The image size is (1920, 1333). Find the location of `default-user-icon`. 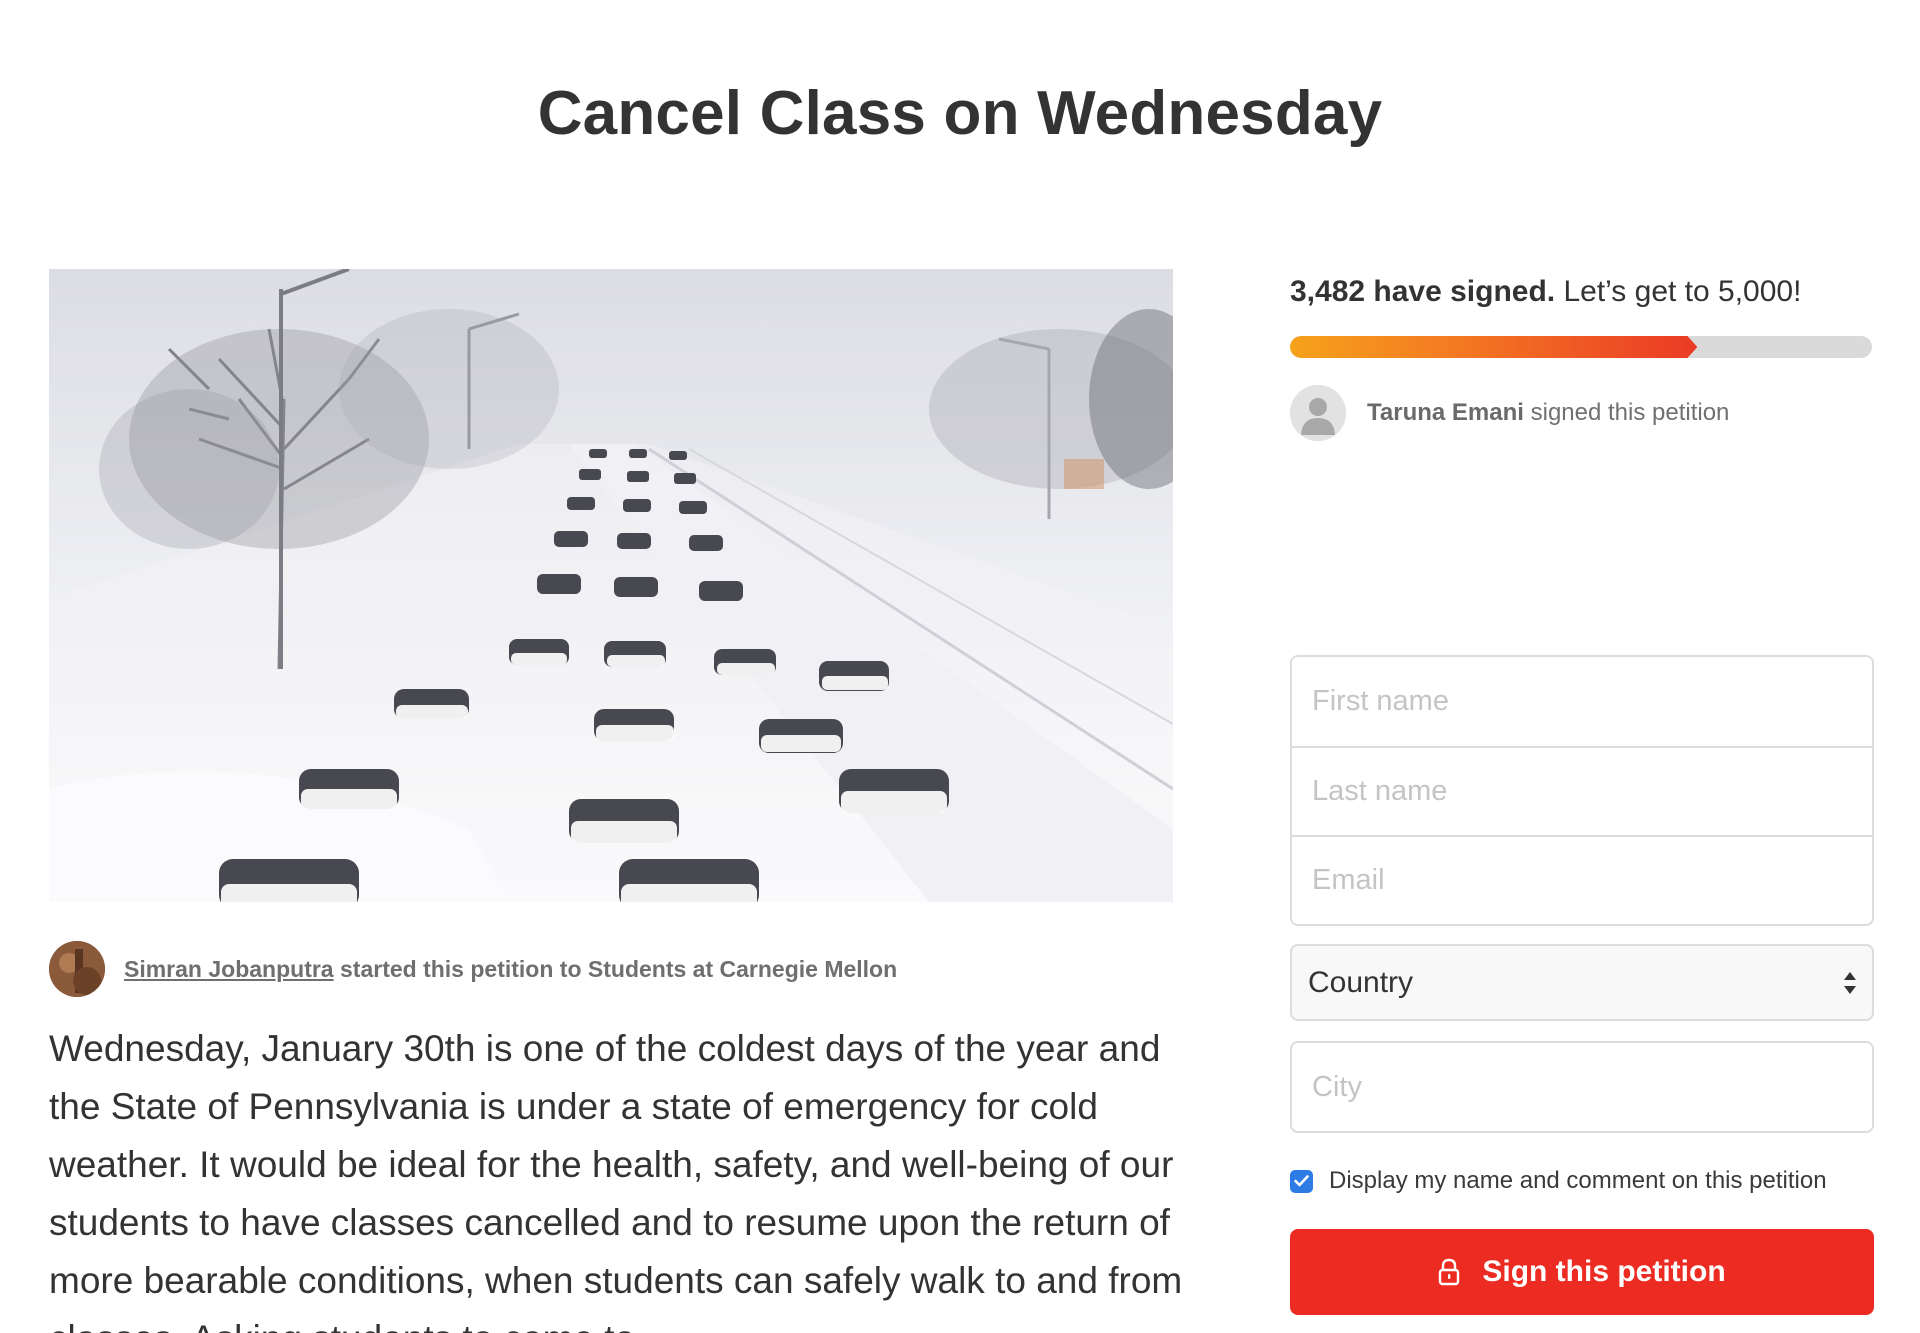

default-user-icon is located at coordinates (1318, 413).